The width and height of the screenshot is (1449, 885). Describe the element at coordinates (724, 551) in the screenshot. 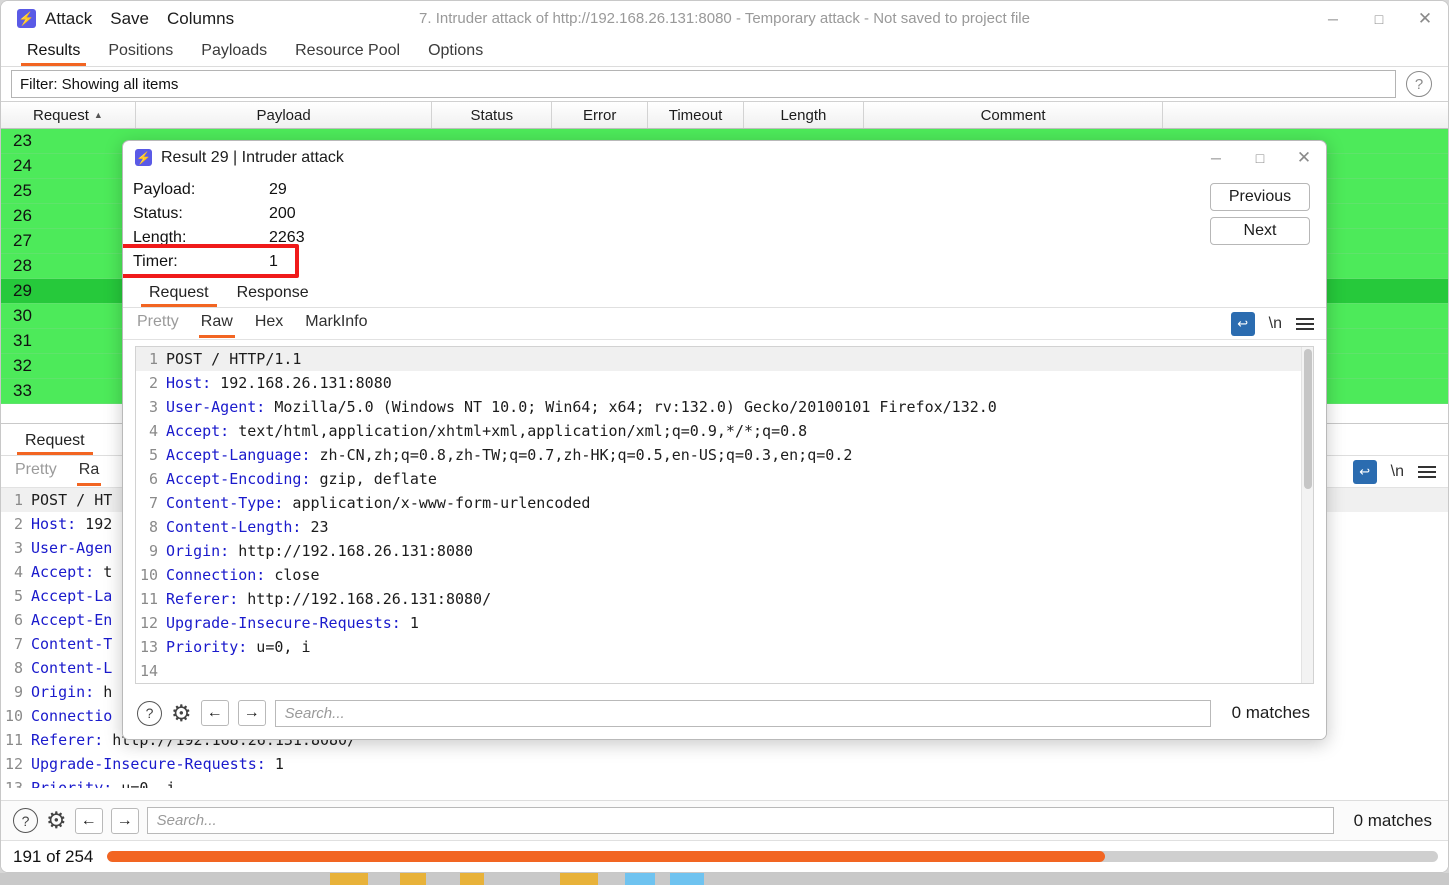

I see `code-line: 9 Origin: http://192.168.26.131:8080` at that location.